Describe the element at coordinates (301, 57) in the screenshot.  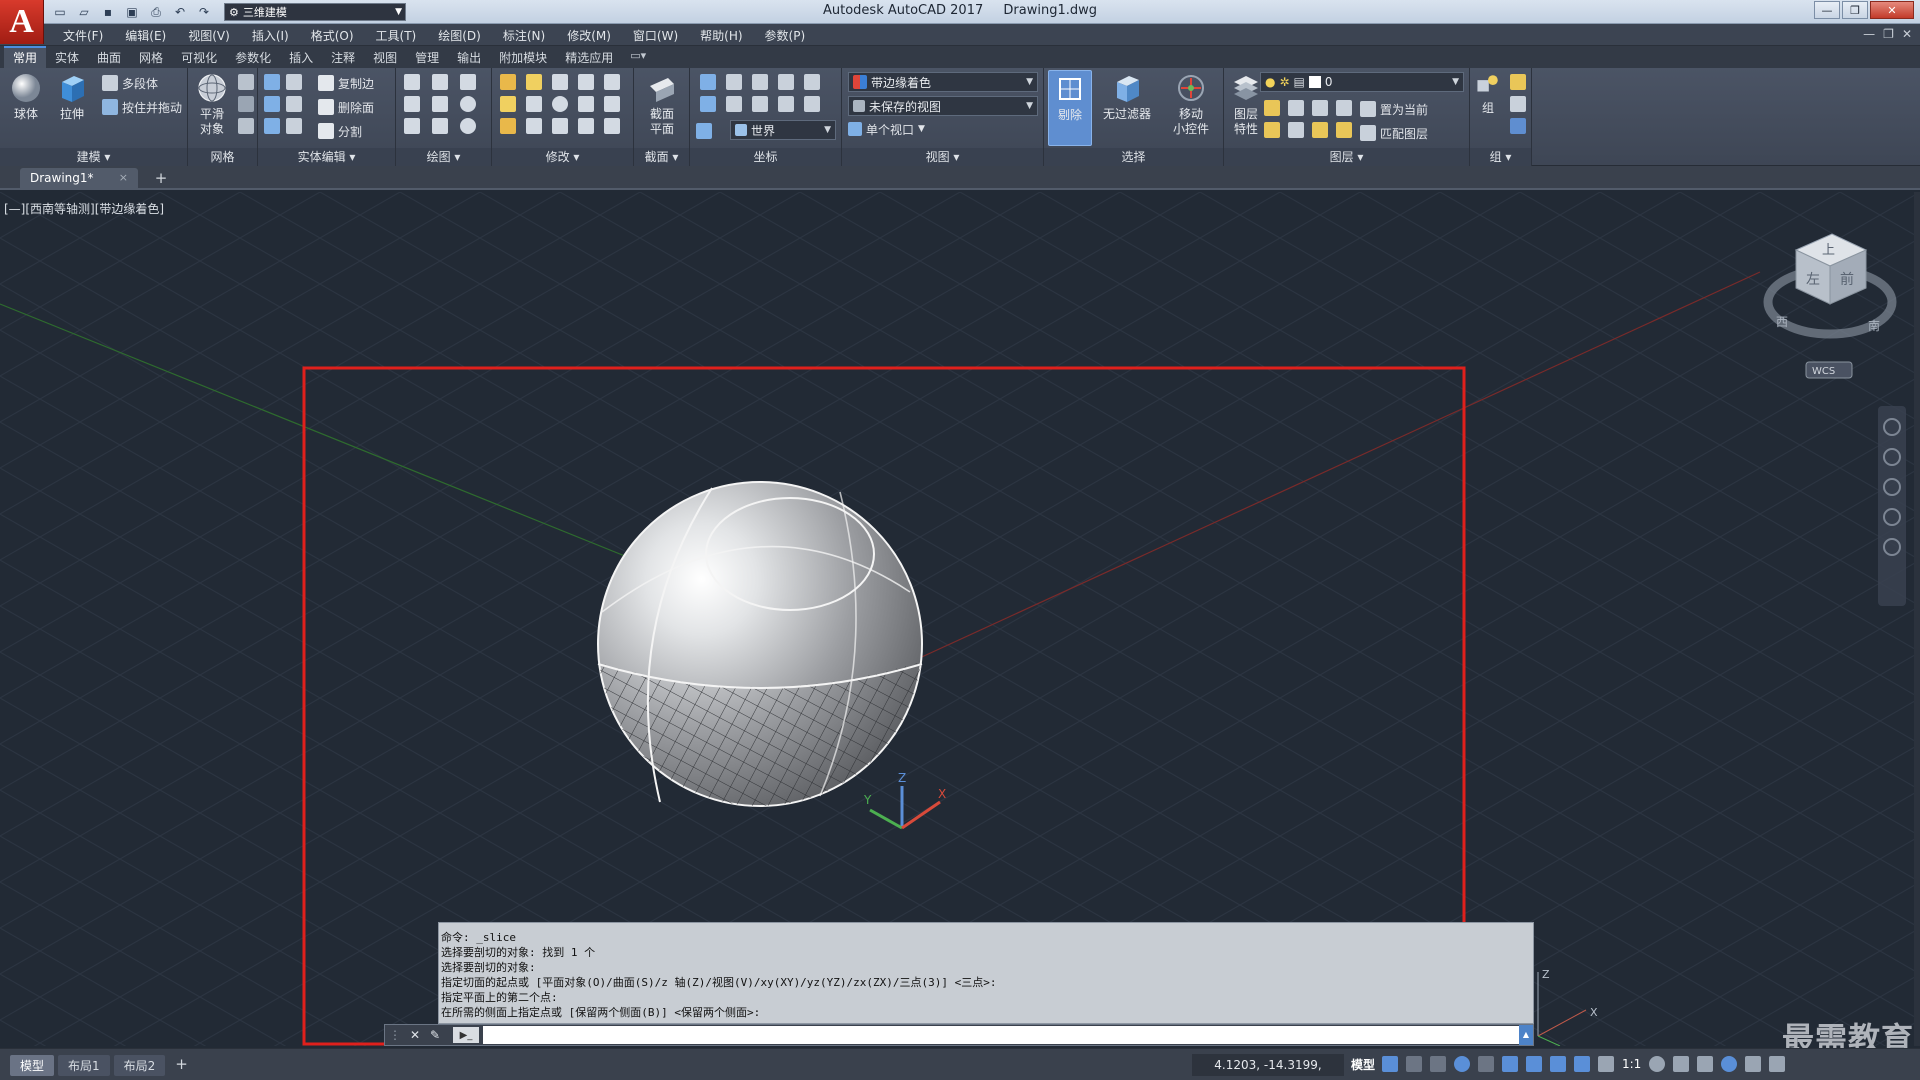
I see `ribbon-tab-6: 插入` at that location.